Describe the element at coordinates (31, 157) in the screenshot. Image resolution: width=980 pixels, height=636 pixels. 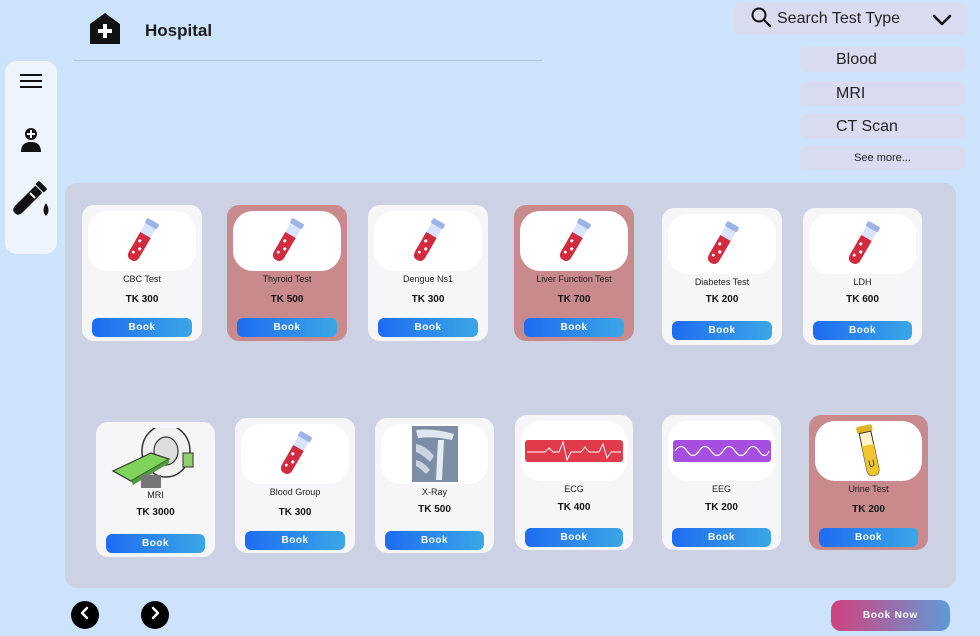
I see `sidebar` at that location.